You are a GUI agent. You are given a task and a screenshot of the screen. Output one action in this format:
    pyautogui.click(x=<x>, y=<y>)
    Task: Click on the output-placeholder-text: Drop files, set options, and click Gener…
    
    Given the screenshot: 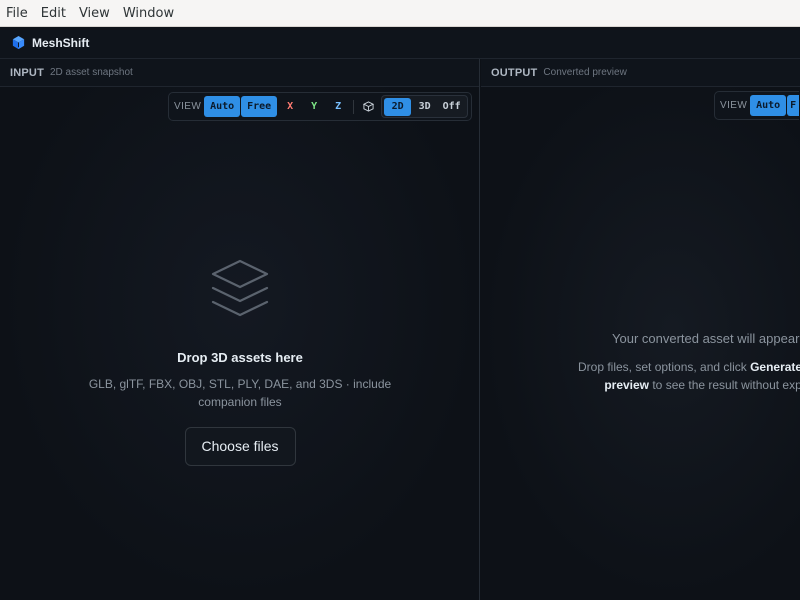 What is the action you would take?
    pyautogui.click(x=689, y=376)
    